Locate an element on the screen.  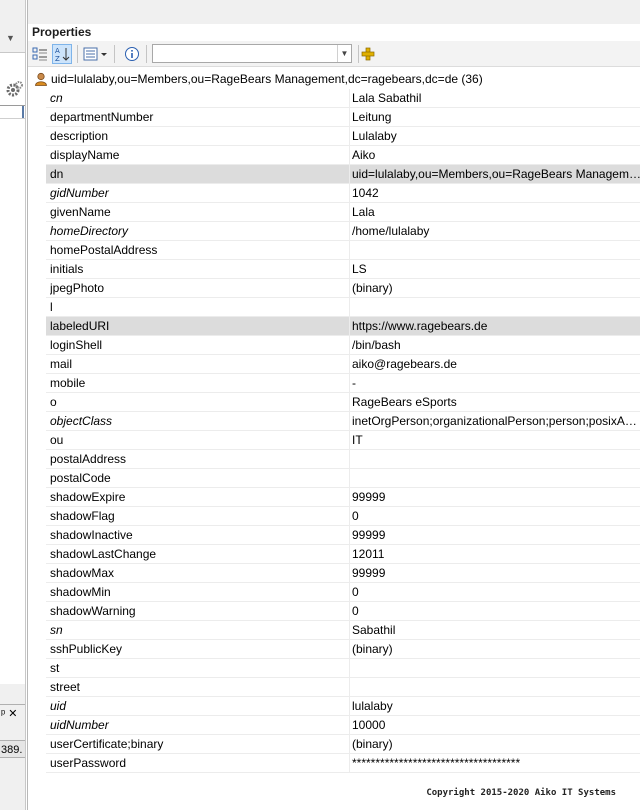
property-value: Lala is located at coordinates (494, 212).